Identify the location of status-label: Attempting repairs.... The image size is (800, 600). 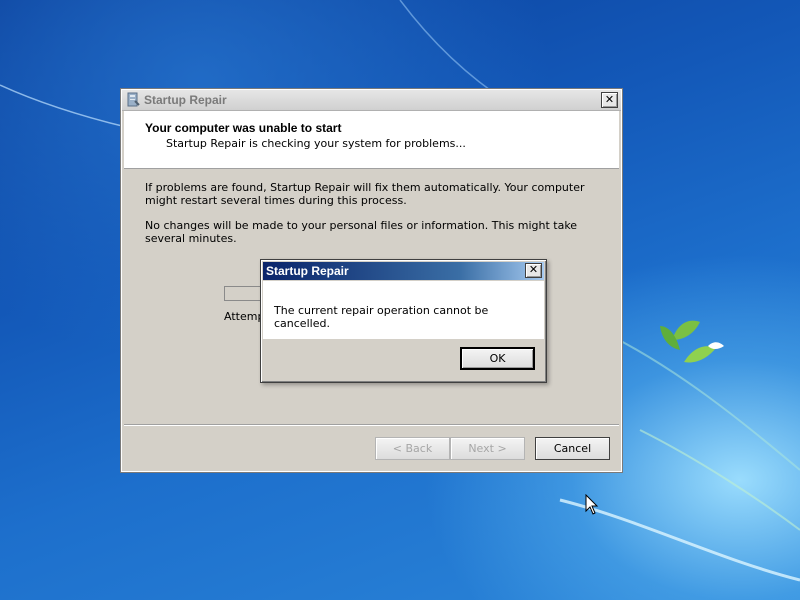
(244, 316).